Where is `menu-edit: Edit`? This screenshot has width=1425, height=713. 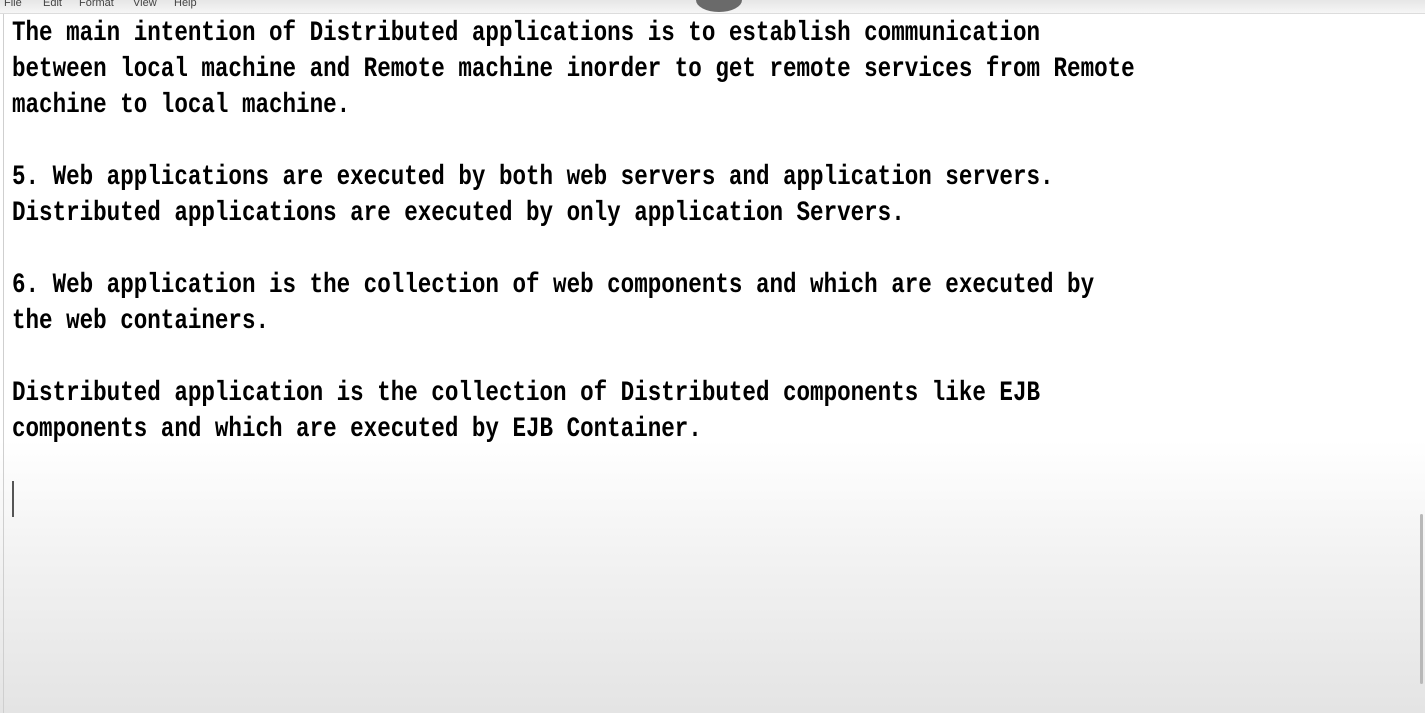 menu-edit: Edit is located at coordinates (52, 4).